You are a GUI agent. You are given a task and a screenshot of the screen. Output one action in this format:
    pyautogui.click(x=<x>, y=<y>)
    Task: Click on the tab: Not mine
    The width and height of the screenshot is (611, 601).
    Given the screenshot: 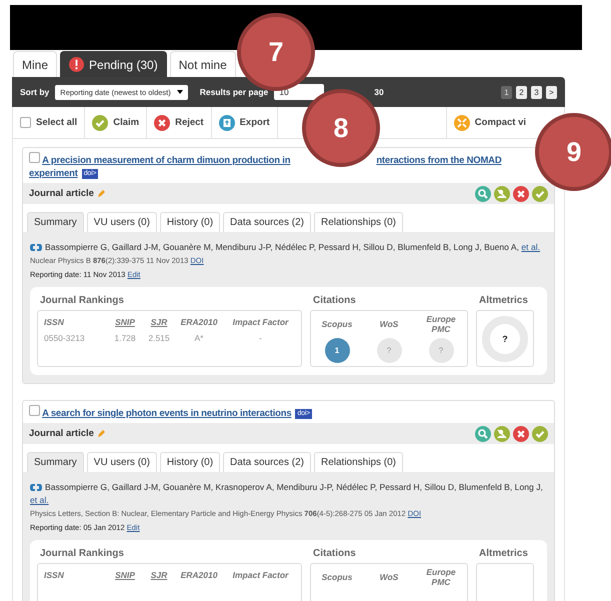 What is the action you would take?
    pyautogui.click(x=203, y=64)
    